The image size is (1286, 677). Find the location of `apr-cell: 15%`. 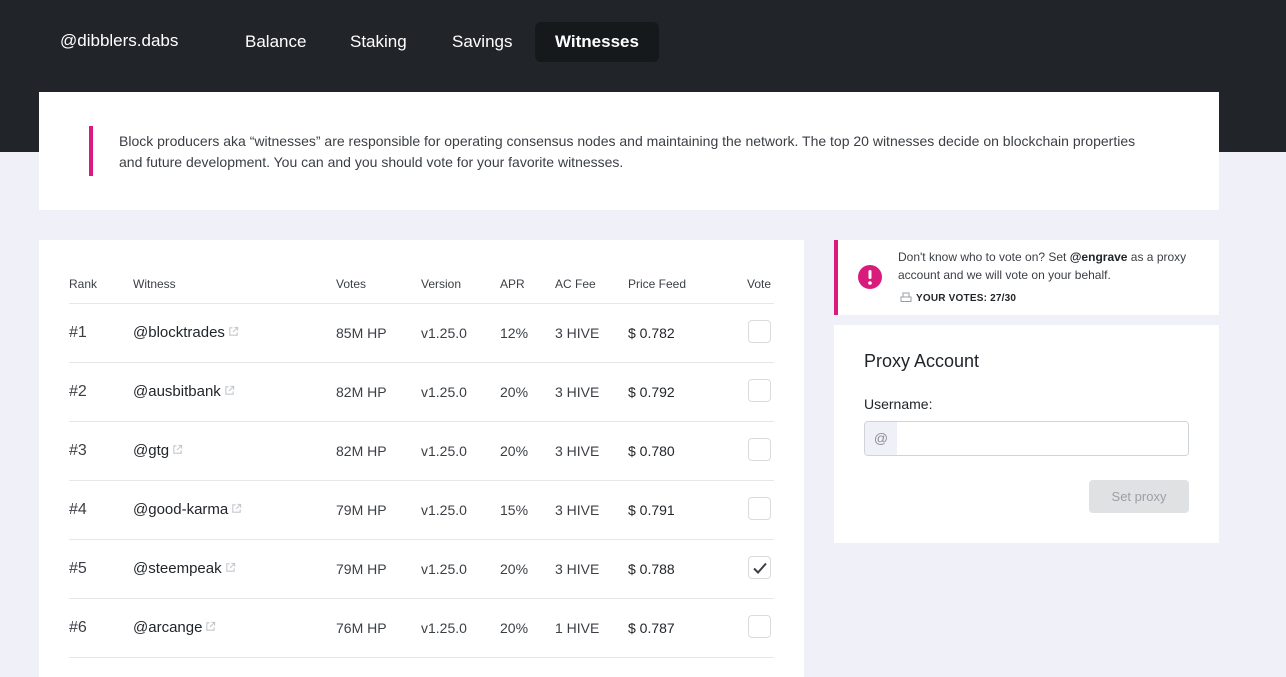

apr-cell: 15% is located at coordinates (527, 510).